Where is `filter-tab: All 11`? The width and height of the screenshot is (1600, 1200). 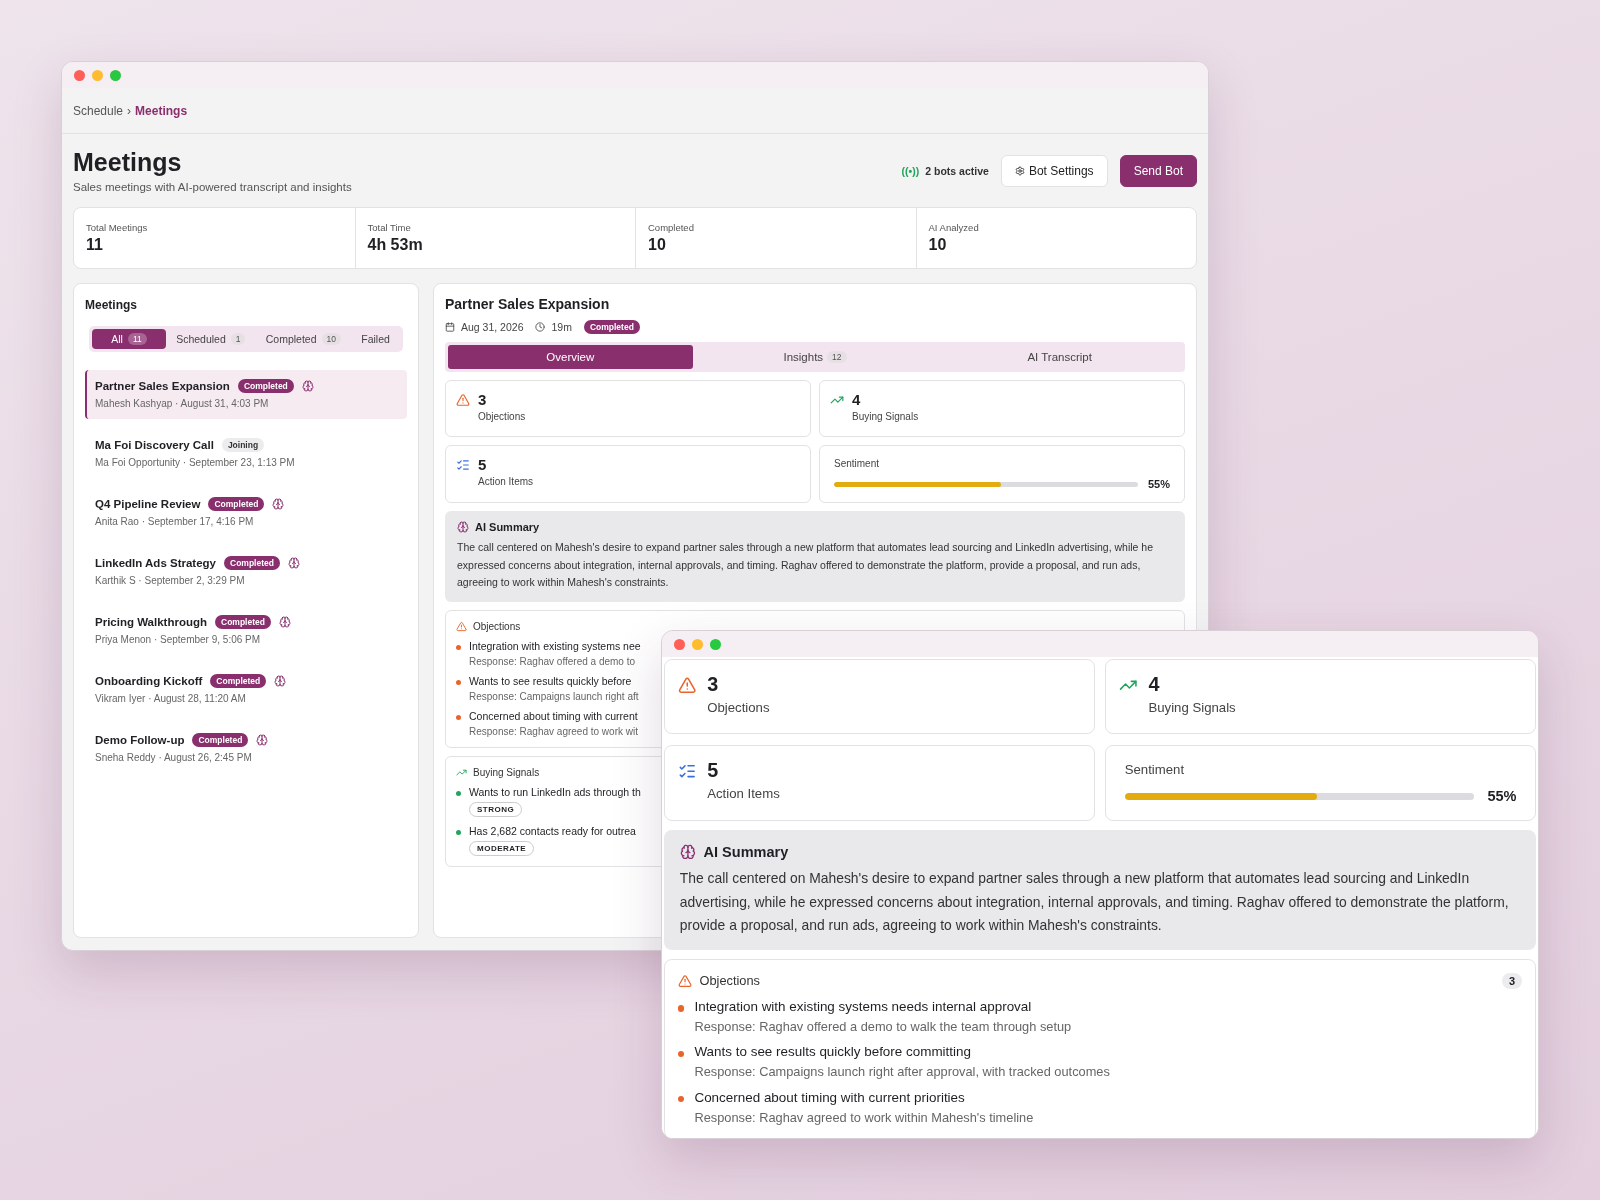
filter-tab: All 11 is located at coordinates (129, 339).